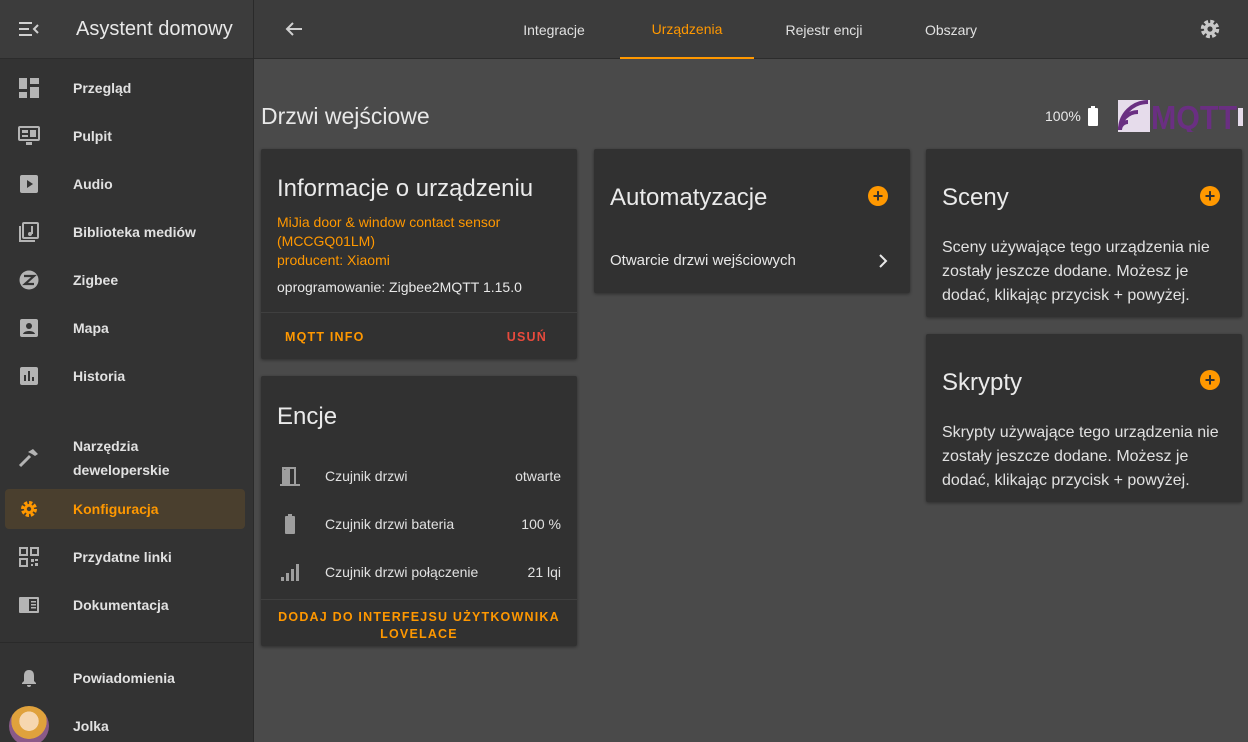 The height and width of the screenshot is (742, 1248). I want to click on menu-toggle-button, so click(29, 29).